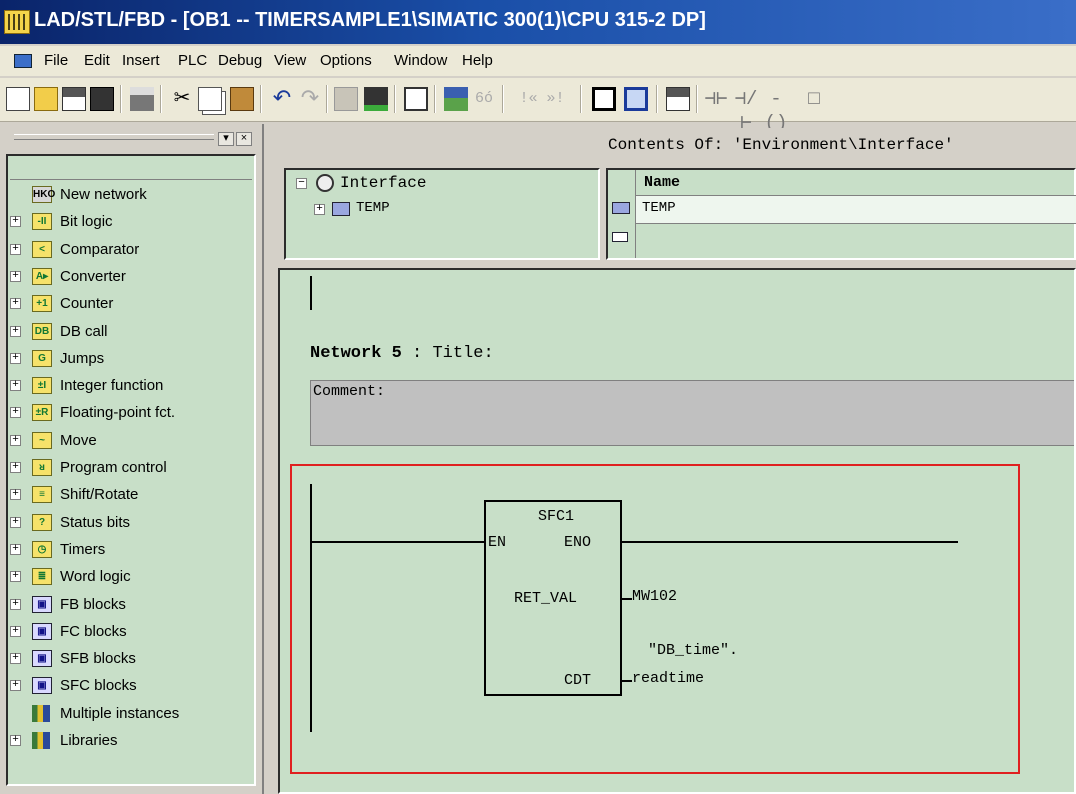 The width and height of the screenshot is (1076, 794). Describe the element at coordinates (130, 741) in the screenshot. I see `tree-item-libraries: + Libraries` at that location.